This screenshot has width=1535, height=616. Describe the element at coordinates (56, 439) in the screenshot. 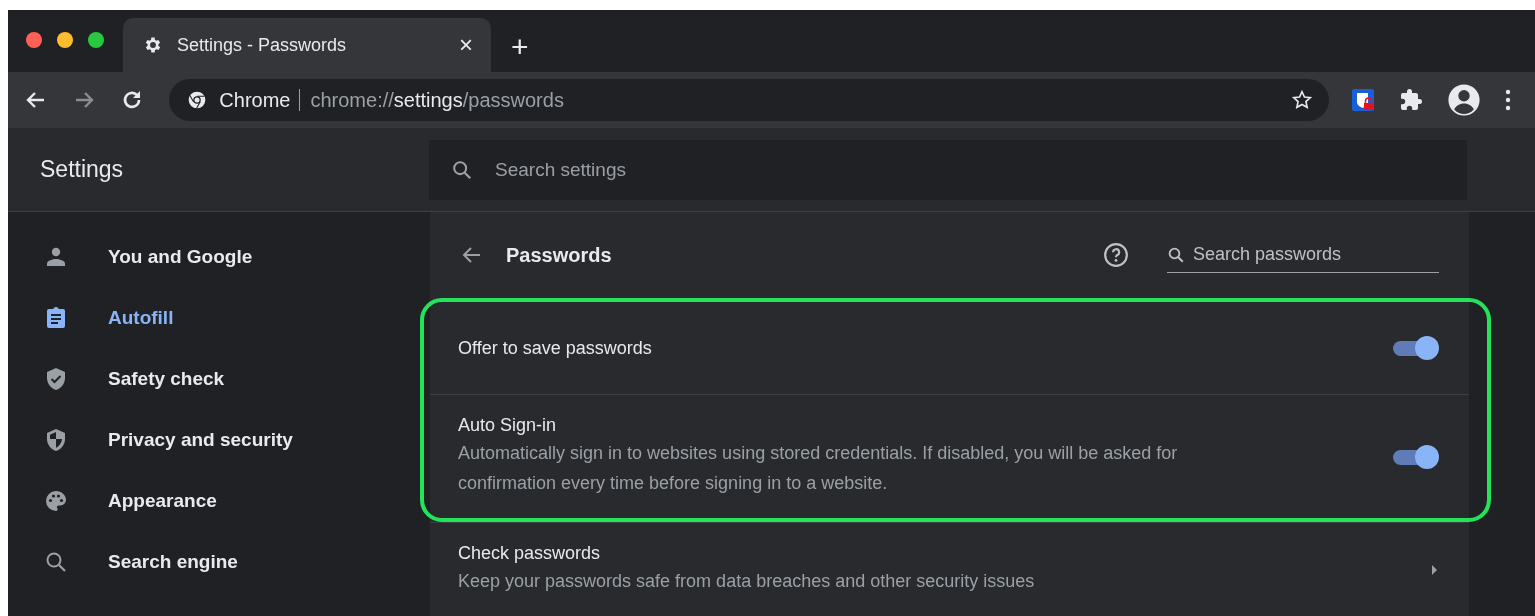

I see `shield-half-icon` at that location.